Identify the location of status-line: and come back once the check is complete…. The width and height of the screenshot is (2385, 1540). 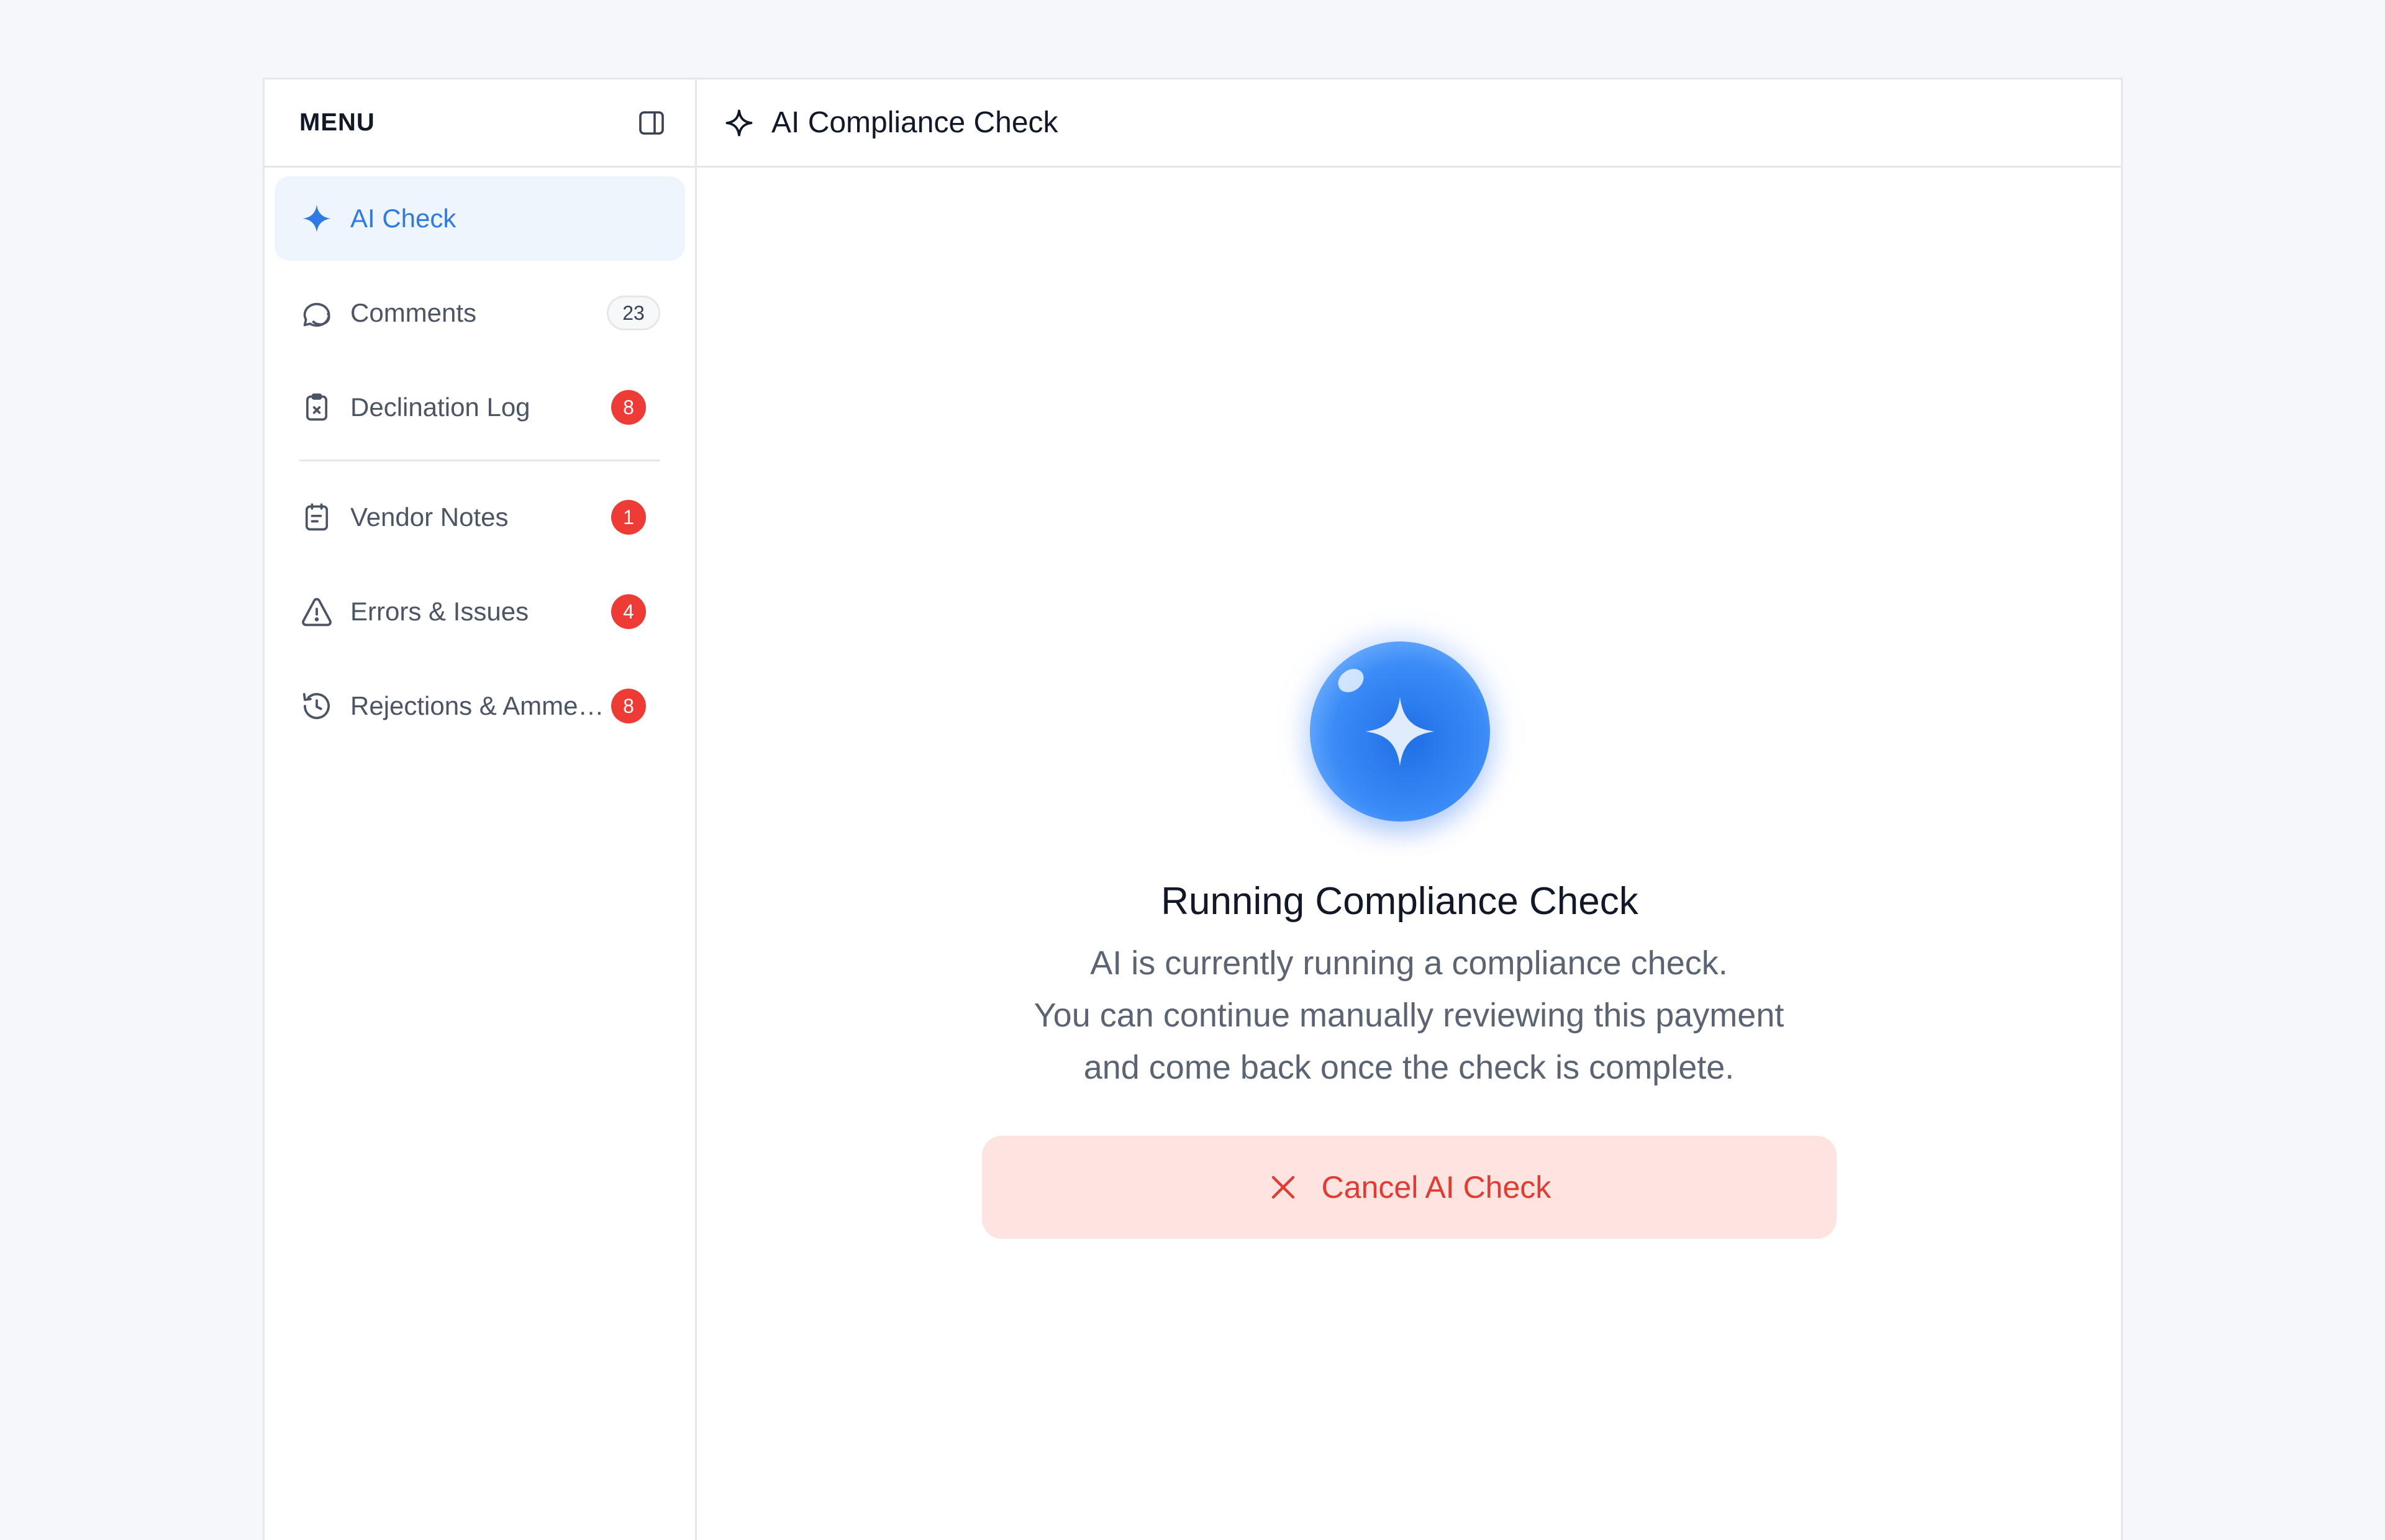
(1409, 1067).